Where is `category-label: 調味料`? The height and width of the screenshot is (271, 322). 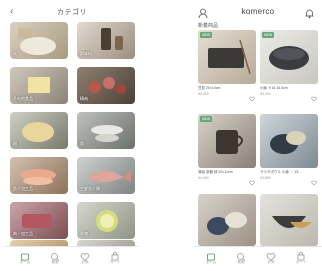 category-label: 調味料 is located at coordinates (86, 53).